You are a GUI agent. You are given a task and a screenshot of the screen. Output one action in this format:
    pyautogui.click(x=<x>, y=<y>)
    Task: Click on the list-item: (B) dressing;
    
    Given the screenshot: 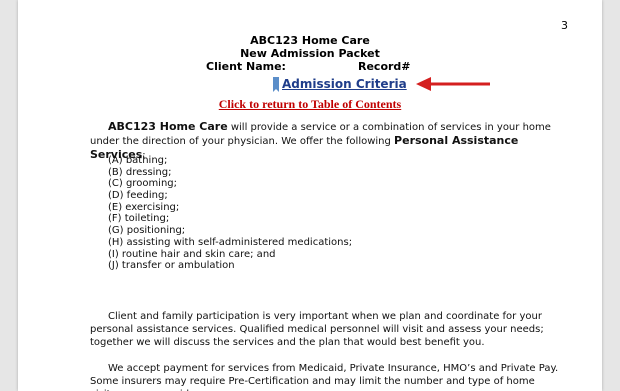 What is the action you would take?
    pyautogui.click(x=140, y=172)
    